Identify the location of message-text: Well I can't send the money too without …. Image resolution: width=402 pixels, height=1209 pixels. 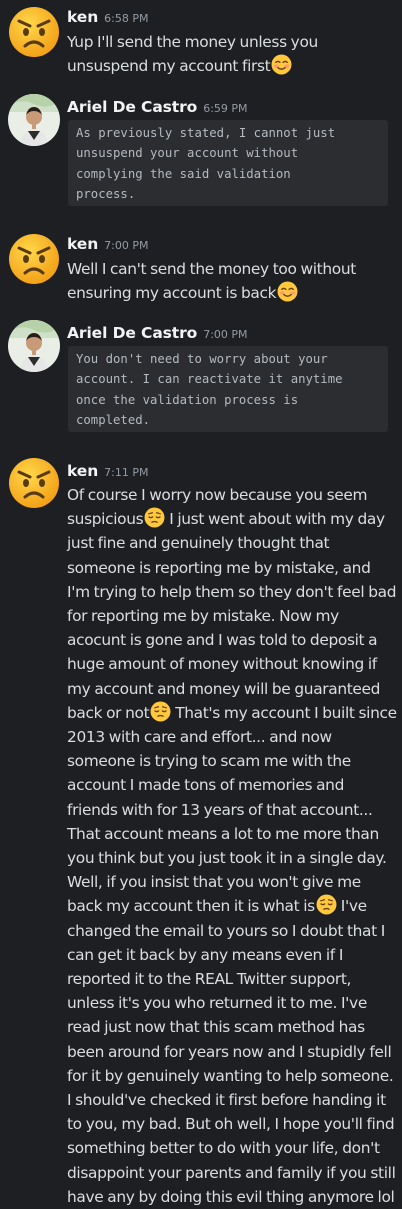
(232, 281).